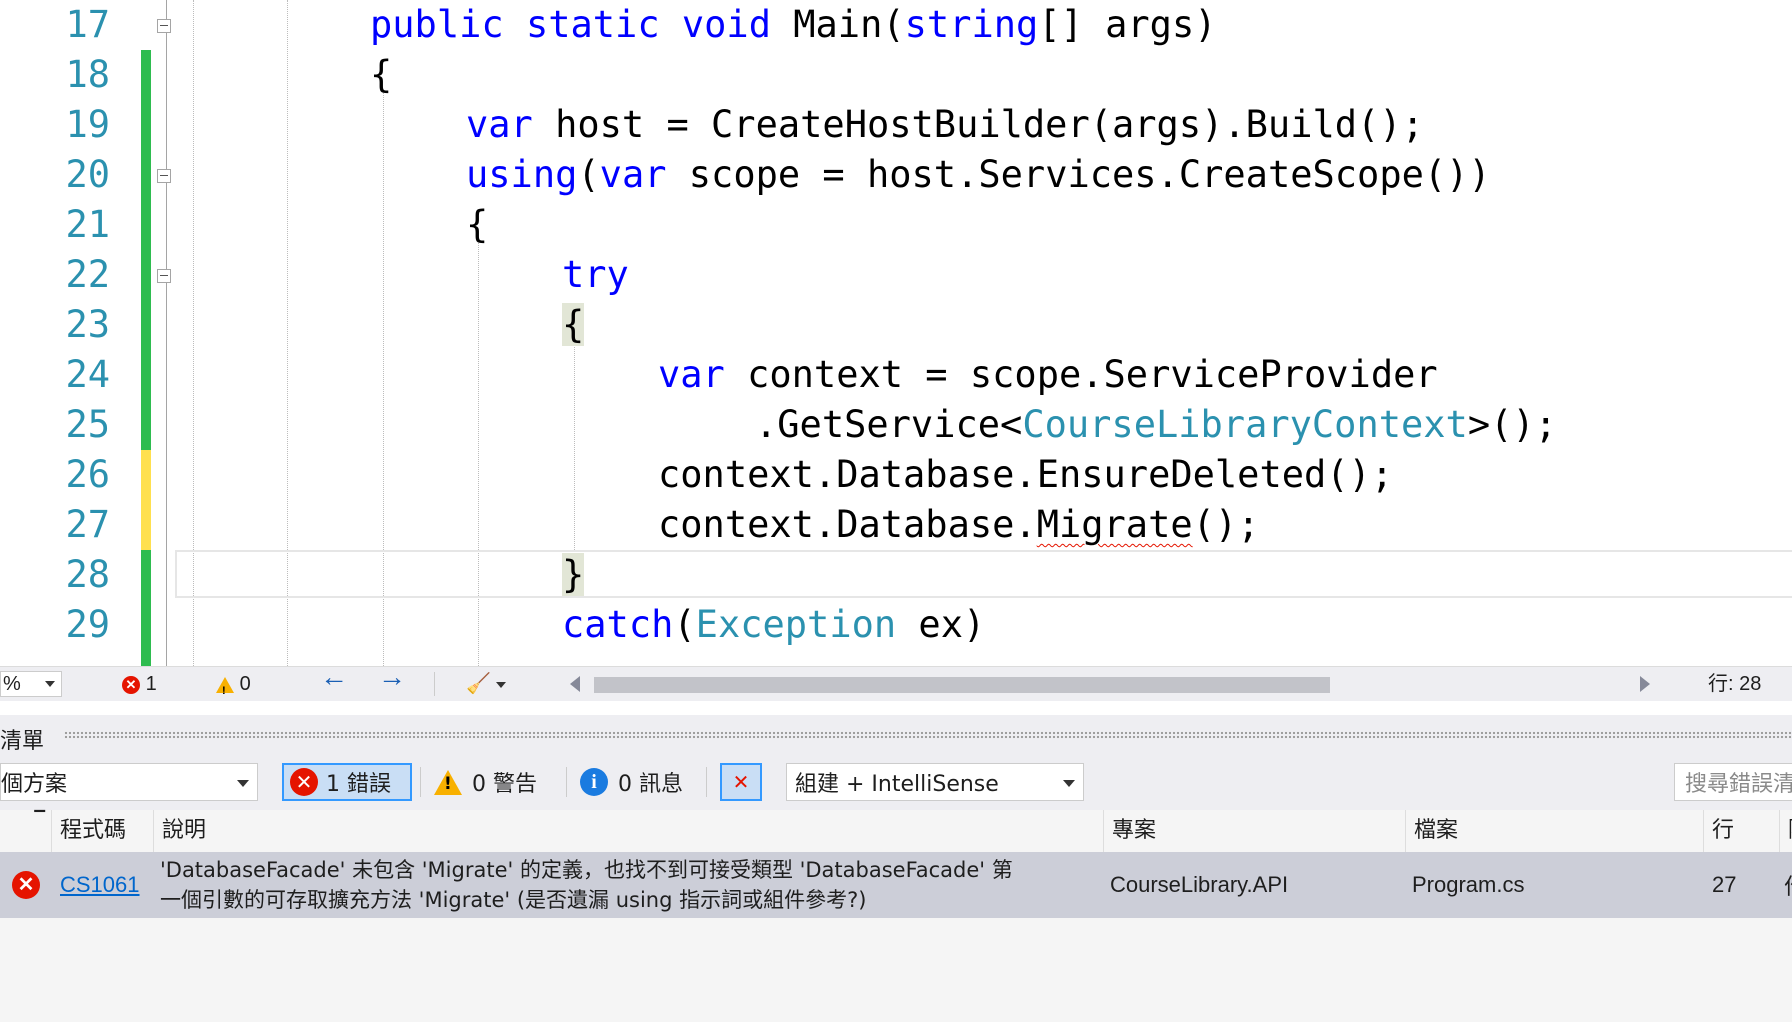  Describe the element at coordinates (1115, 524) in the screenshot. I see `error-squiggle: Migrate` at that location.